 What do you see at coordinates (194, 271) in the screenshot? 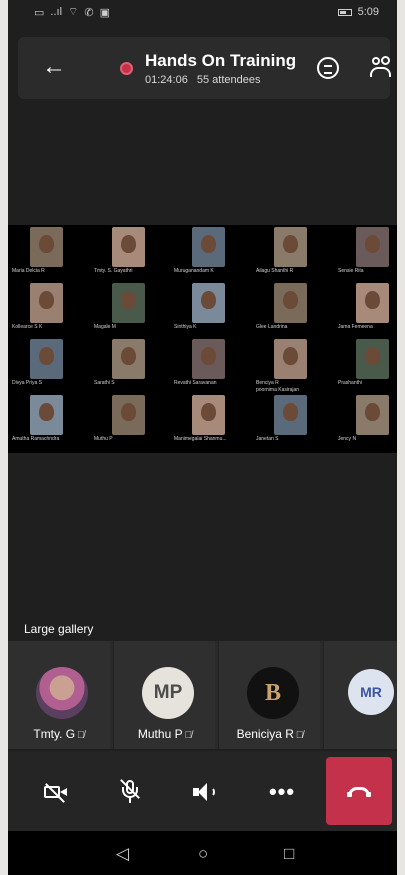
I see `tile-name: Muruganandam K` at bounding box center [194, 271].